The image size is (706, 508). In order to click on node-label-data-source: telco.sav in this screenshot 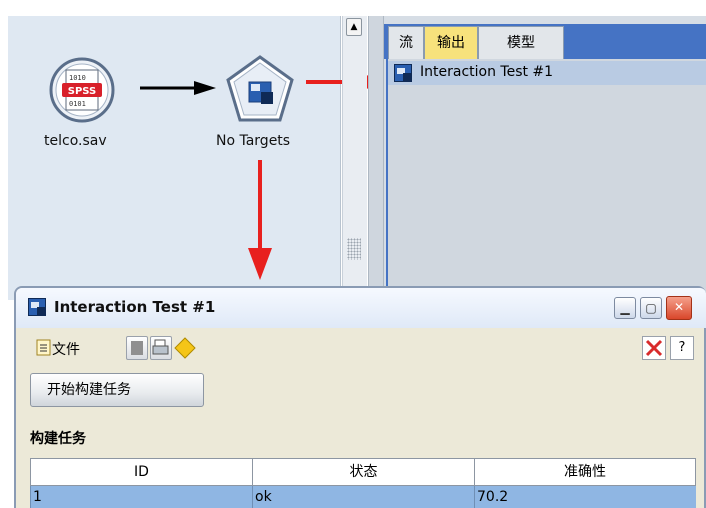, I will do `click(75, 141)`.